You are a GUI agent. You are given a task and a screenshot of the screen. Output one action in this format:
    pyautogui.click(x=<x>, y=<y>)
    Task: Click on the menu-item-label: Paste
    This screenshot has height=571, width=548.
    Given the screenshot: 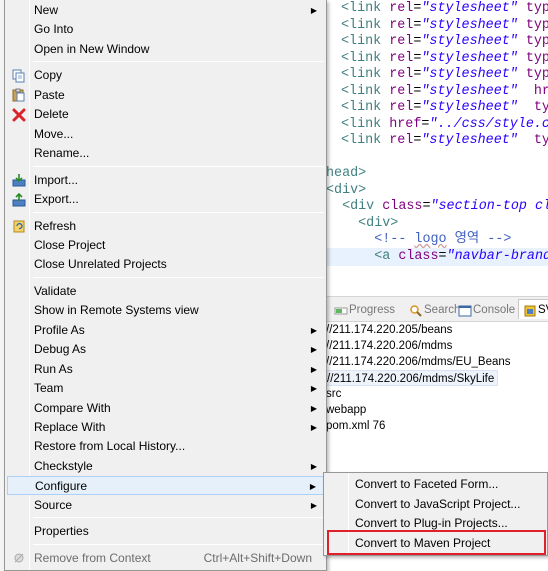 What is the action you would take?
    pyautogui.click(x=49, y=94)
    